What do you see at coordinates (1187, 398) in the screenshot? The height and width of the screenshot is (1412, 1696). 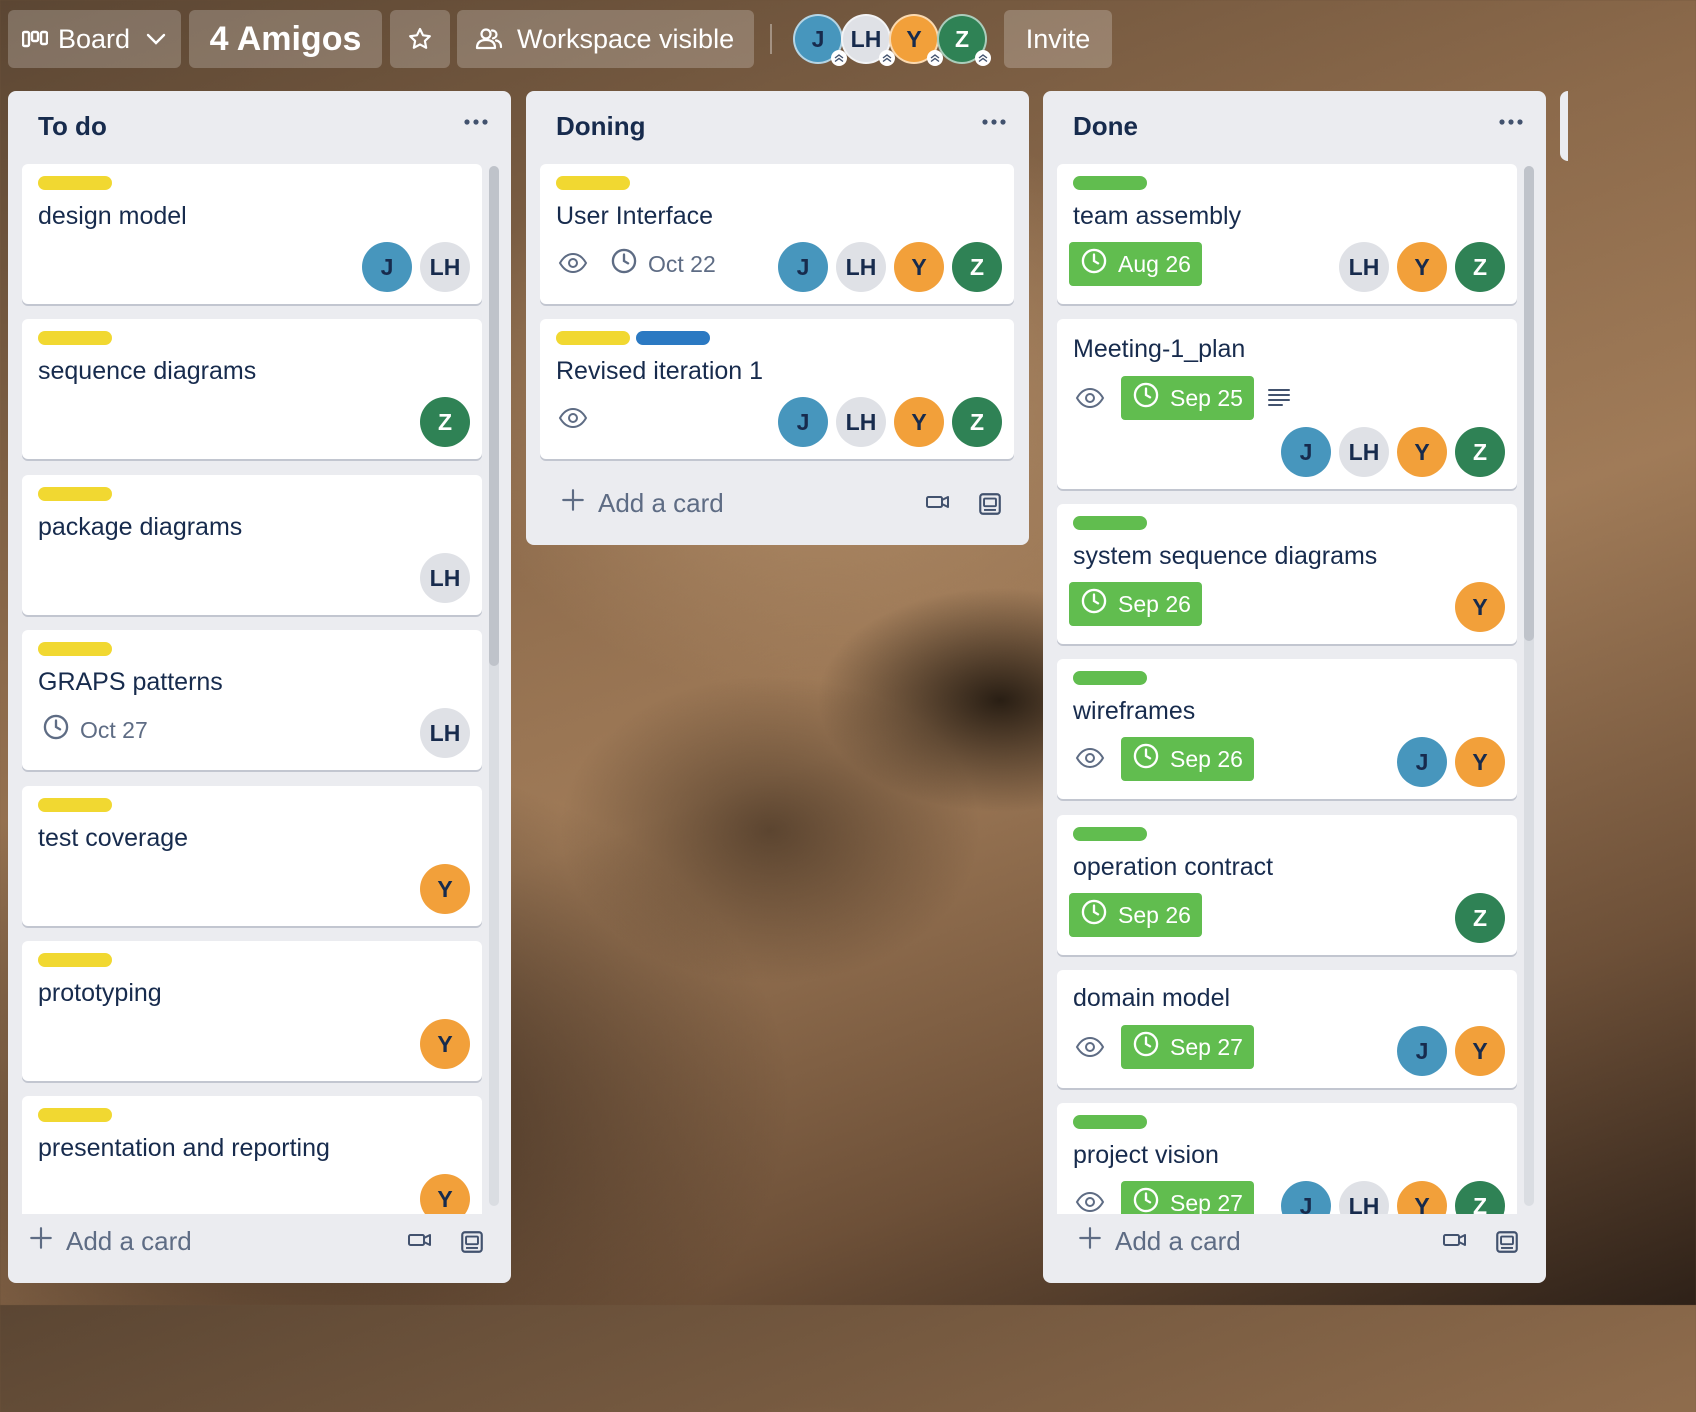 I see `due-date-badge: Sep 25` at bounding box center [1187, 398].